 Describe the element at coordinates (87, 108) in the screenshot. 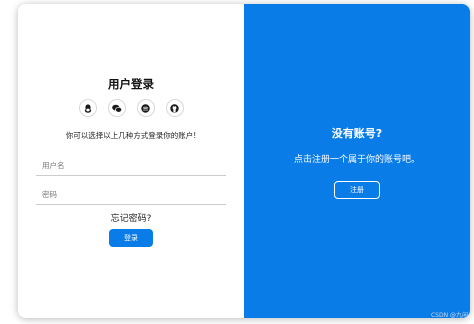

I see `qq-icon` at that location.